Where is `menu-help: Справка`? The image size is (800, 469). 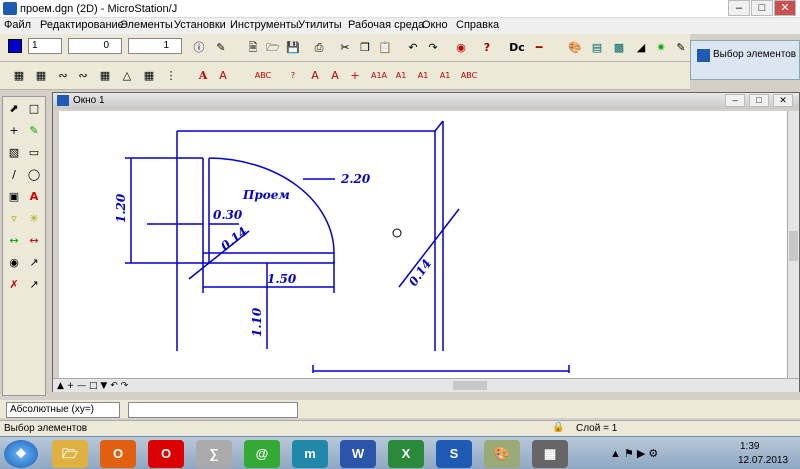 menu-help: Справка is located at coordinates (477, 25).